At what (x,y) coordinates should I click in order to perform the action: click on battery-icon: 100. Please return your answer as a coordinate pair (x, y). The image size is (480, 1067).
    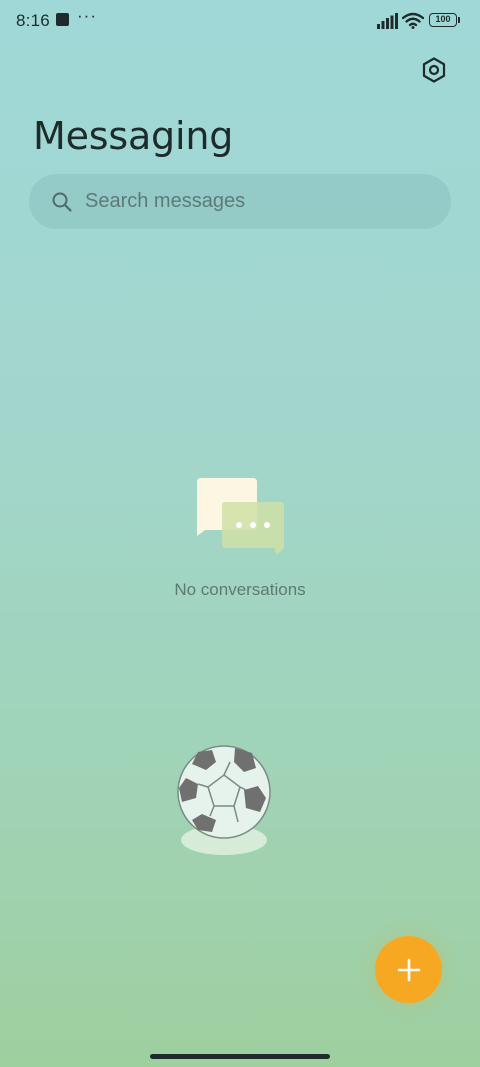
    Looking at the image, I should click on (443, 20).